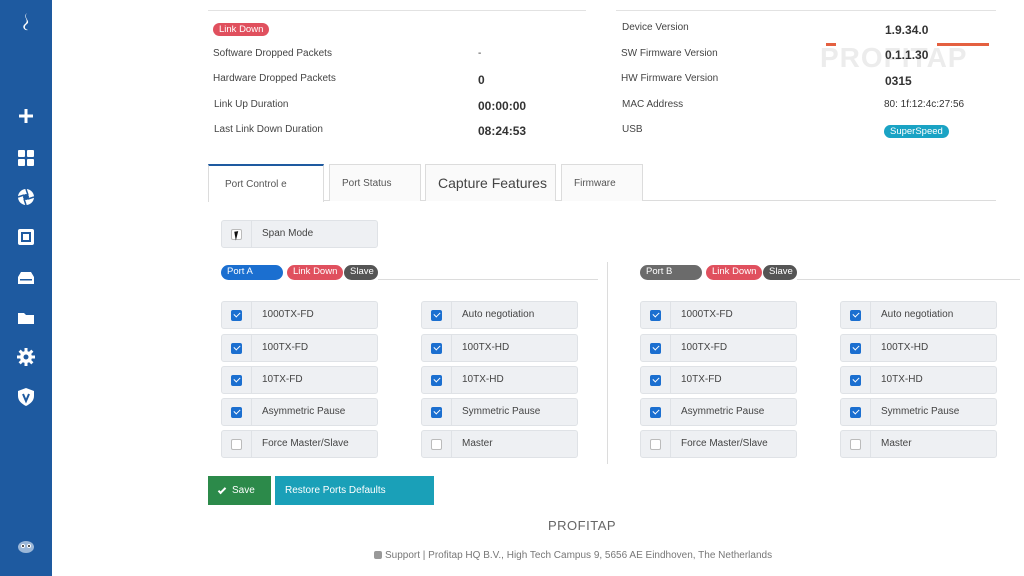 This screenshot has width=1024, height=576. I want to click on restore-defaults-button: Restore Ports Defaults, so click(354, 490).